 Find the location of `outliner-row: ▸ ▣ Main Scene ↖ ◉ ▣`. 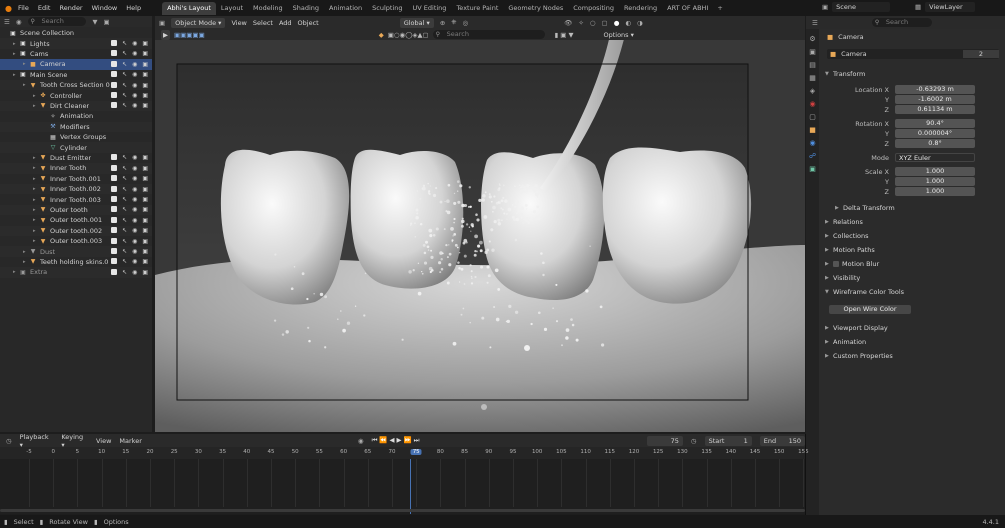

outliner-row: ▸ ▣ Main Scene ↖ ◉ ▣ is located at coordinates (76, 75).